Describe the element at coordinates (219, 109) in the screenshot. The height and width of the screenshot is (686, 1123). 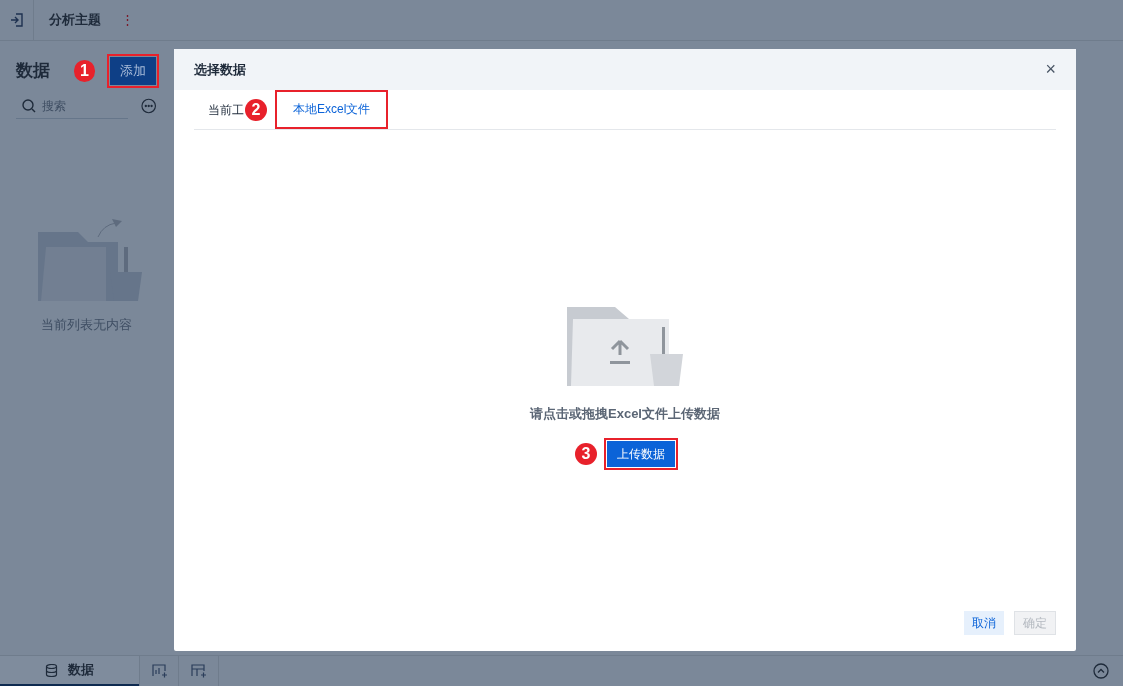
I see `tab: 当前工` at that location.